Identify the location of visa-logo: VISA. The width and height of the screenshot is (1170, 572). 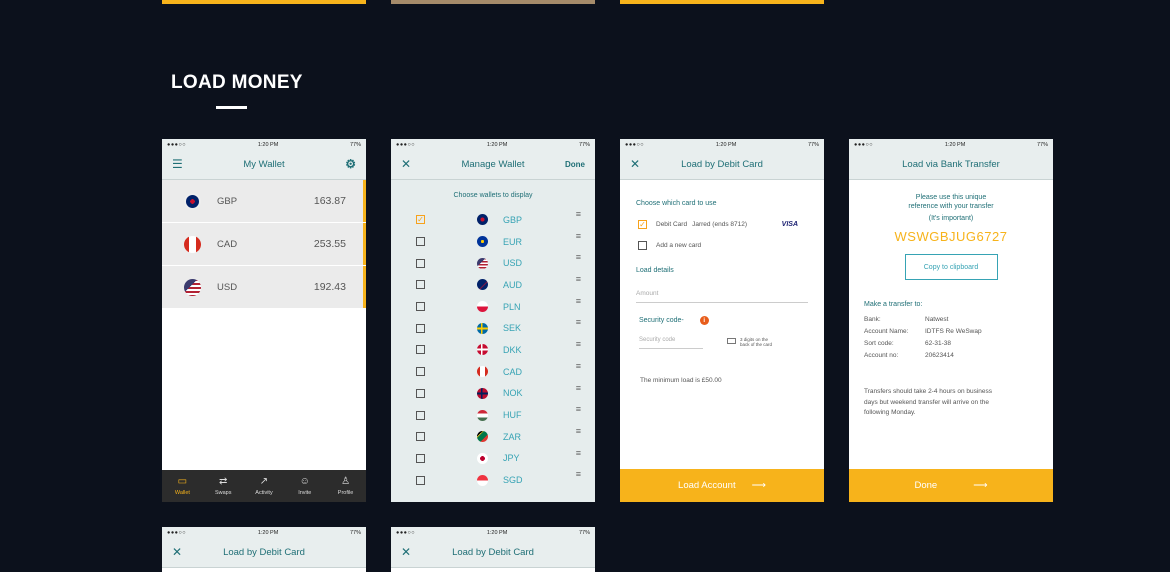
(789, 224).